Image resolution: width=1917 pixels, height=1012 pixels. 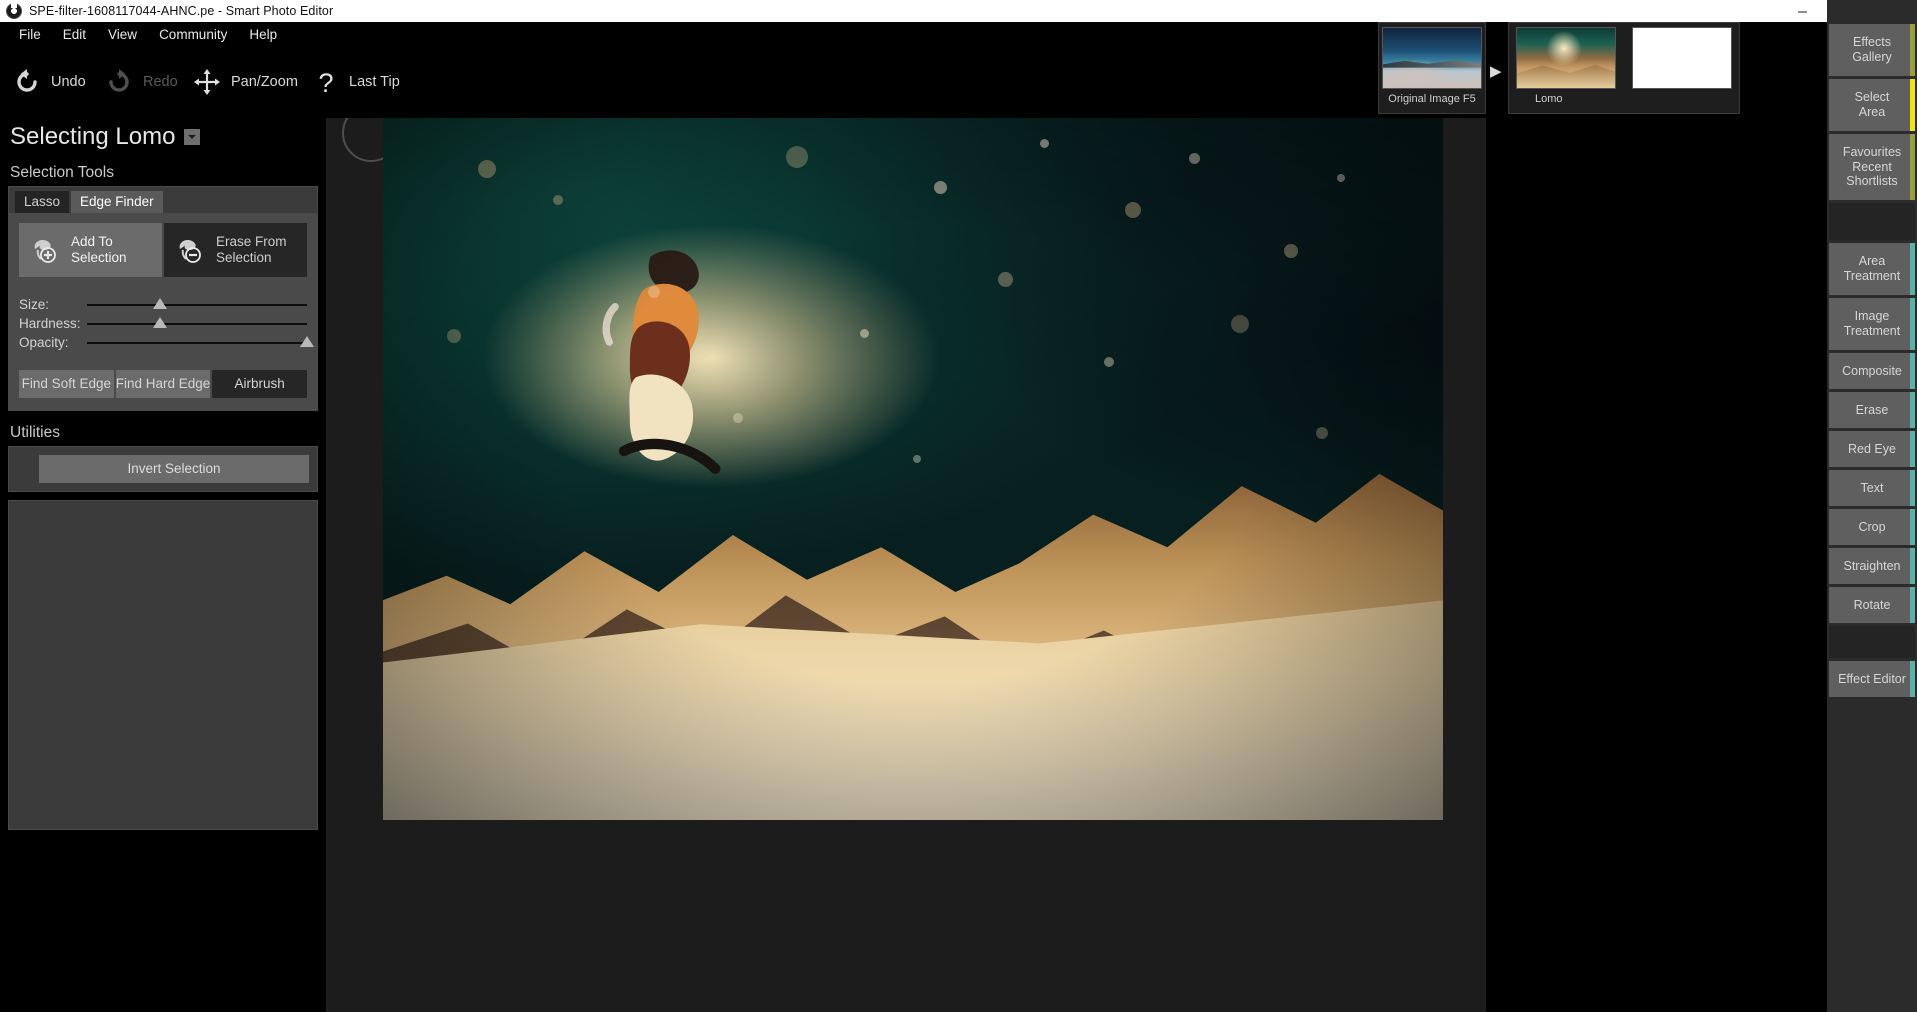 What do you see at coordinates (122, 34) in the screenshot?
I see `menu-view: View` at bounding box center [122, 34].